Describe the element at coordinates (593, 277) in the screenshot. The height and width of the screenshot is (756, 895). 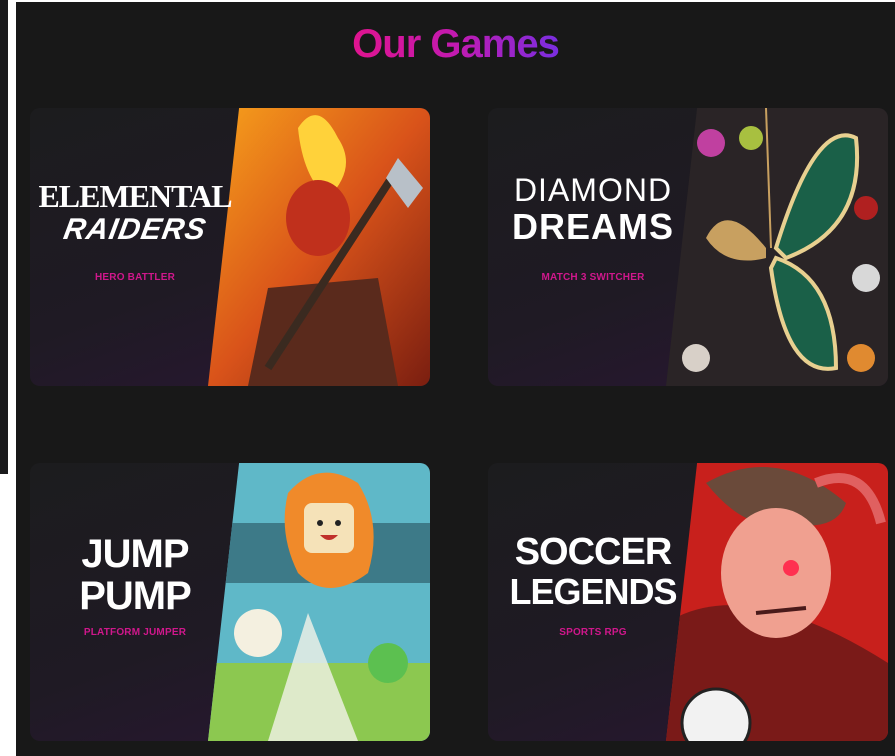
I see `game-genre: MATCH 3 SWITCHER` at that location.